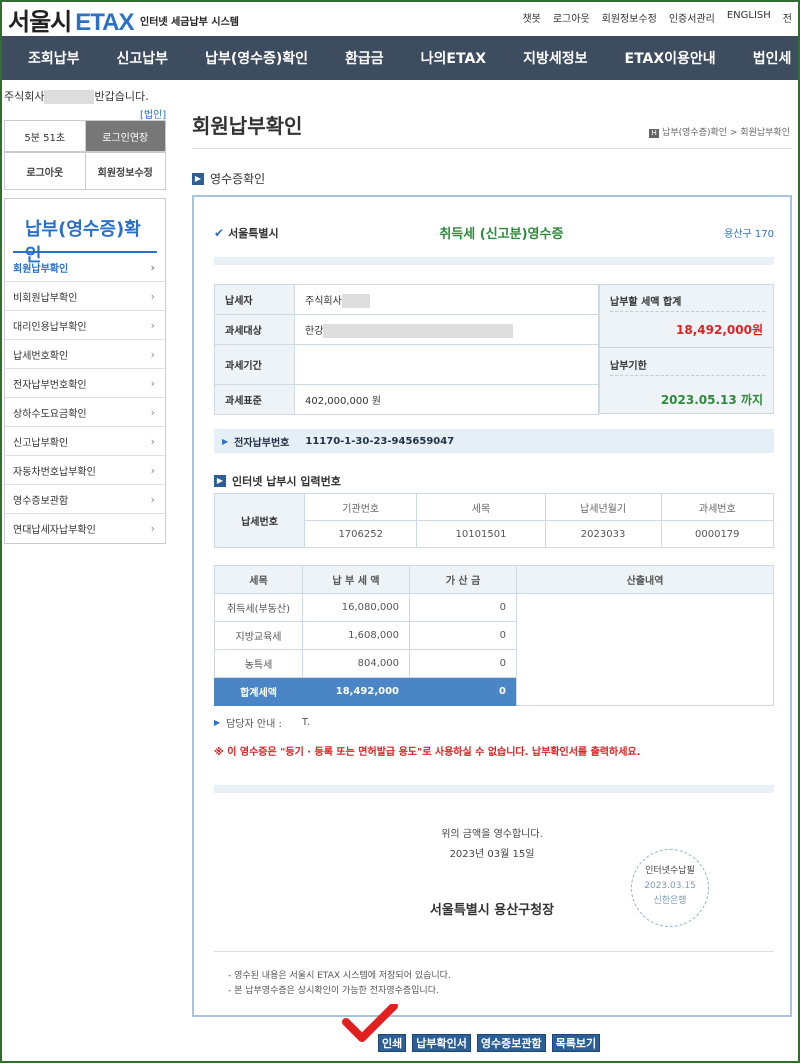 The width and height of the screenshot is (800, 1063). What do you see at coordinates (670, 901) in the screenshot?
I see `stamp-line3: 신한은행` at bounding box center [670, 901].